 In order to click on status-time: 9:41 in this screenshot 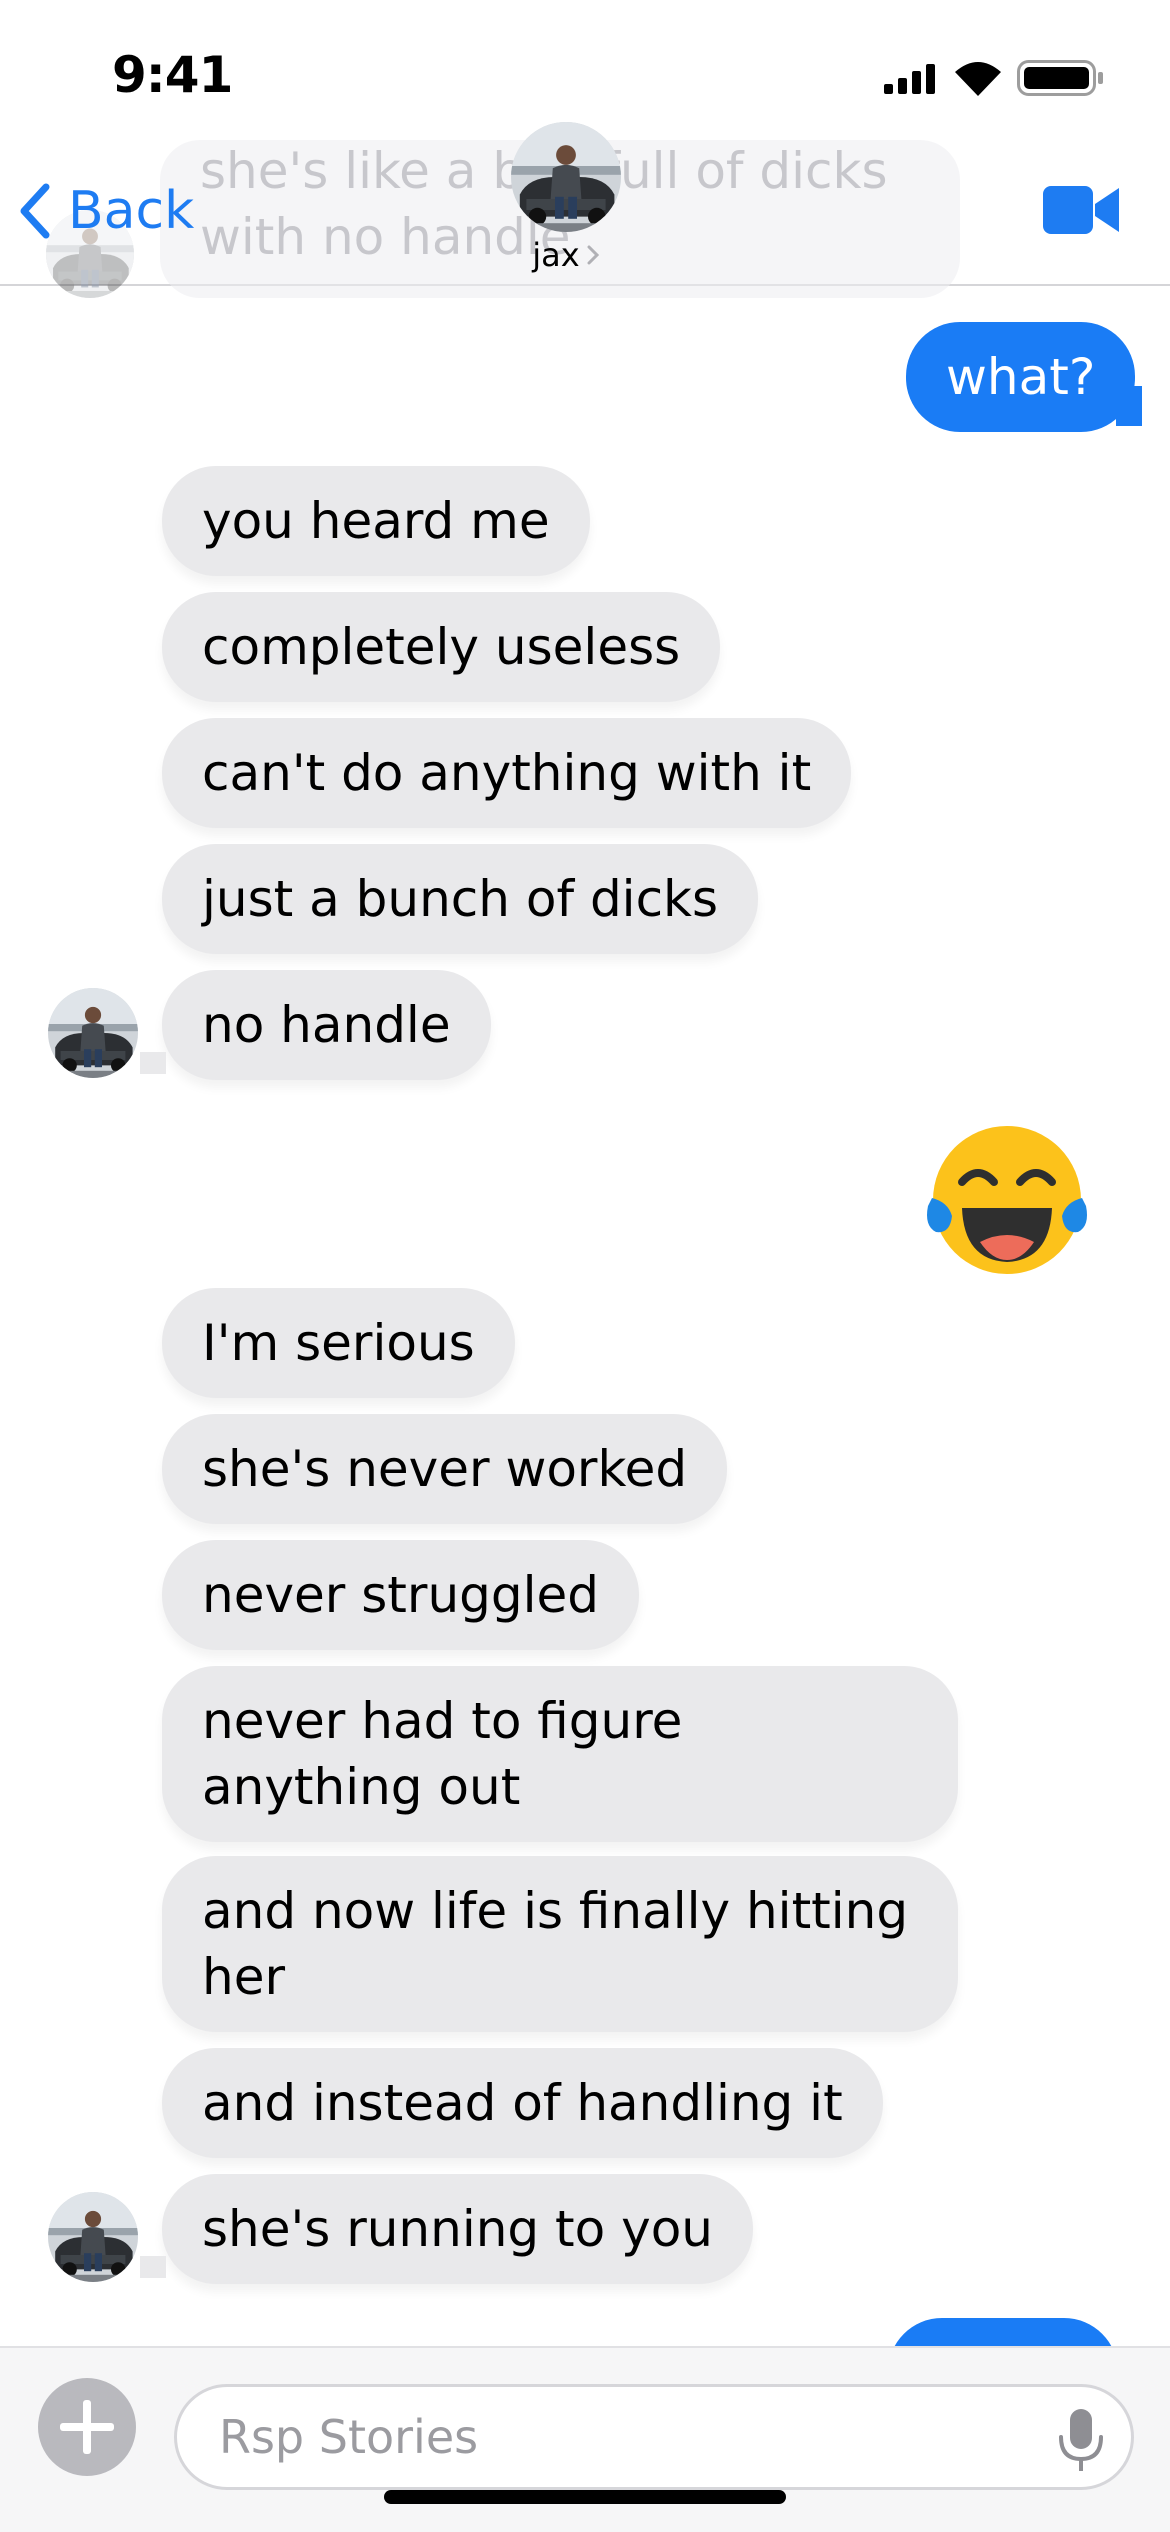, I will do `click(172, 75)`.